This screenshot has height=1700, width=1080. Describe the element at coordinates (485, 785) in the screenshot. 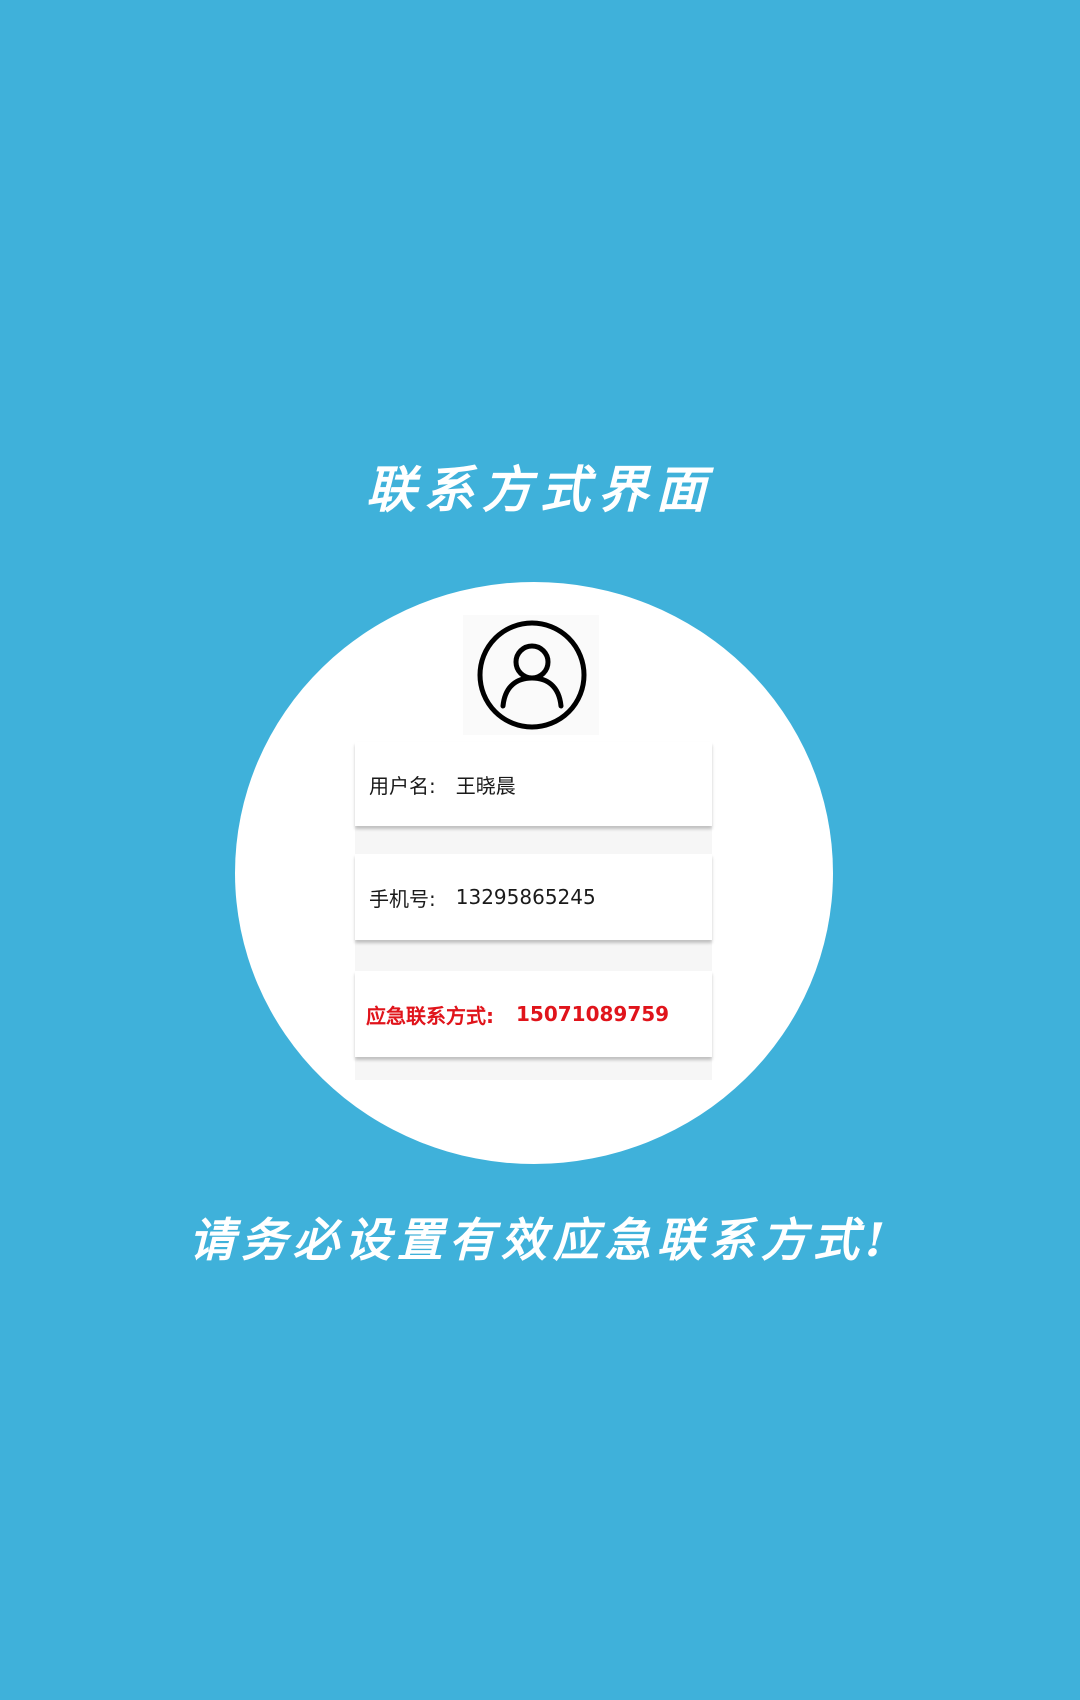

I see `username-value: 王晓晨` at that location.